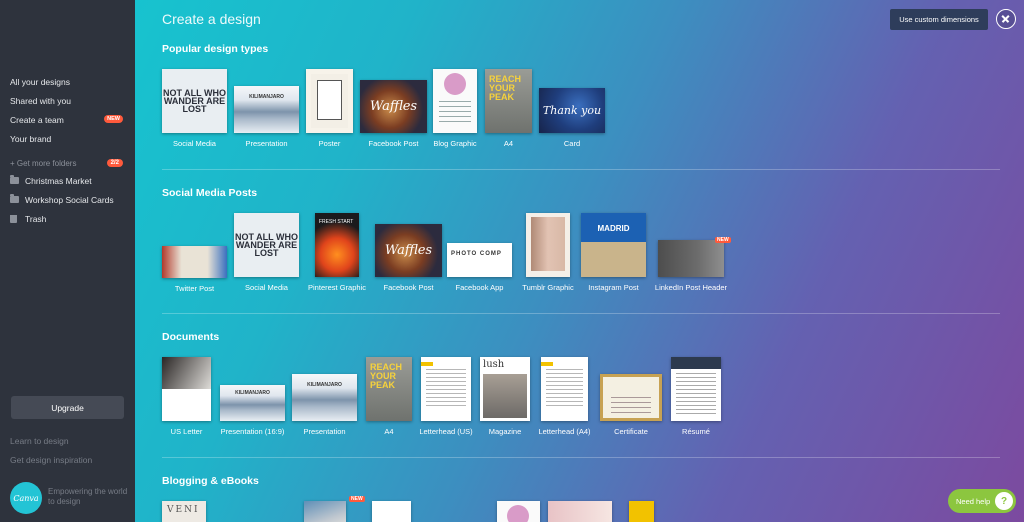 The image size is (1024, 522). What do you see at coordinates (446, 398) in the screenshot?
I see `design-type-letterhead-us: Letterhead (US)` at bounding box center [446, 398].